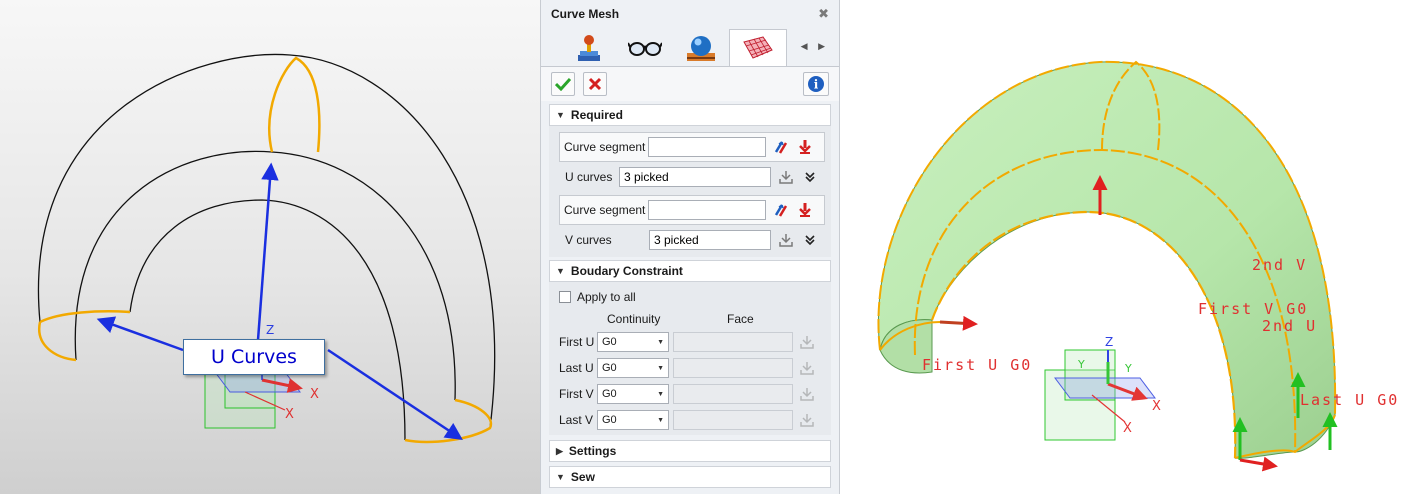 The height and width of the screenshot is (494, 1418). What do you see at coordinates (690, 319) in the screenshot?
I see `boundary-column-headers: Continuity Face` at bounding box center [690, 319].